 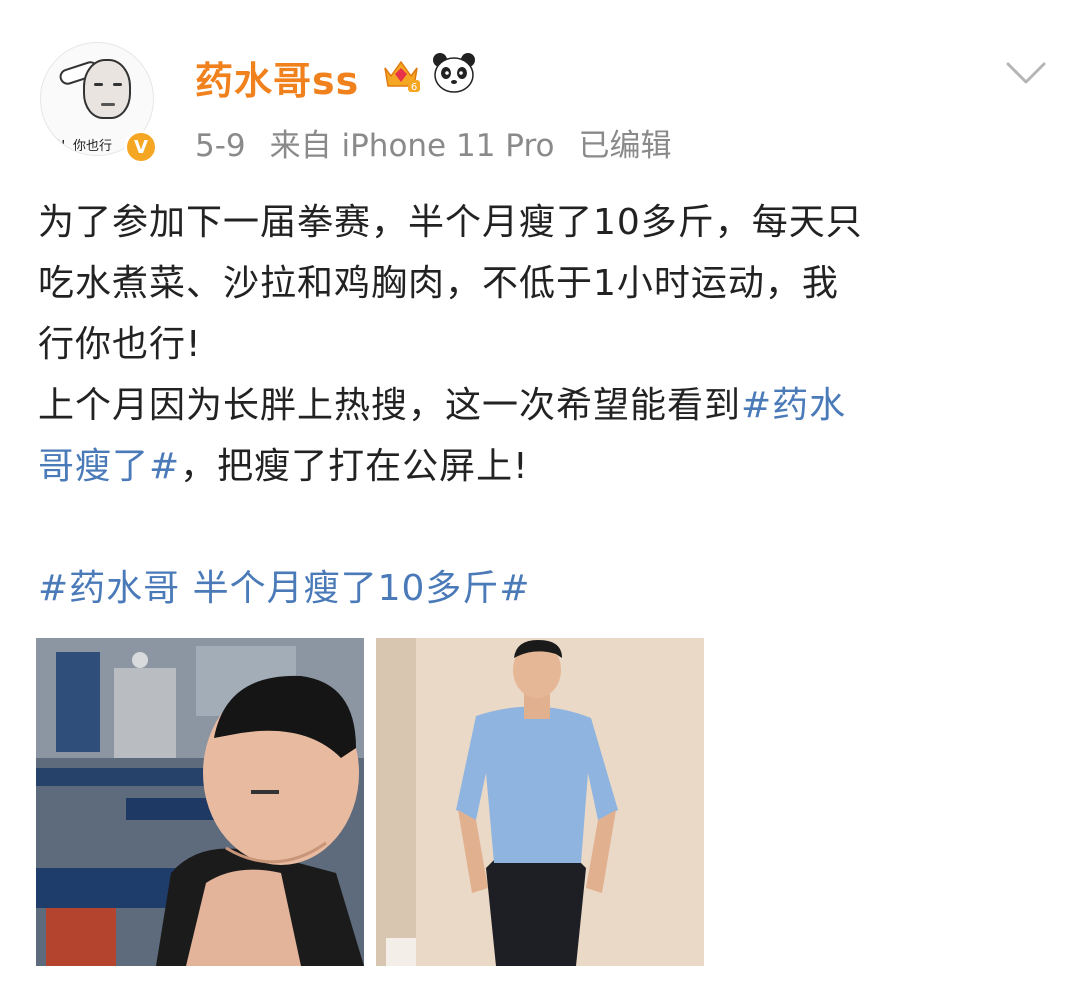 I want to click on avatar-caption: 行！你也行, so click(x=80, y=146).